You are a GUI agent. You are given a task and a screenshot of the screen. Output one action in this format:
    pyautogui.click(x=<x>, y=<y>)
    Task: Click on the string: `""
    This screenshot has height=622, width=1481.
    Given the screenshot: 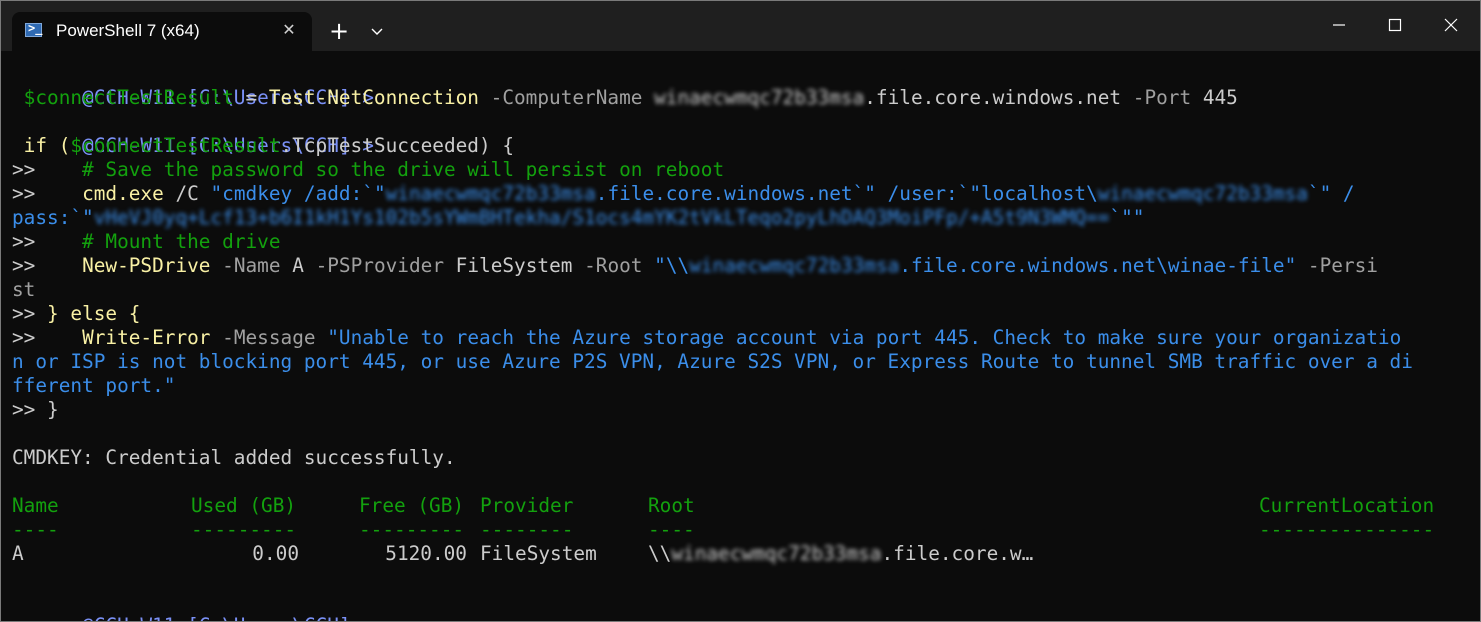 What is the action you would take?
    pyautogui.click(x=1127, y=217)
    